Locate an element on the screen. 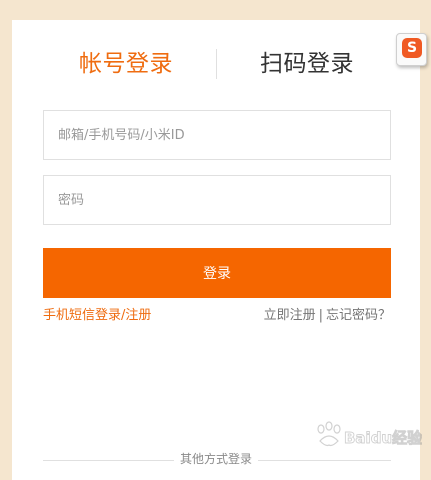 Image resolution: width=431 pixels, height=480 pixels. login-links-row: 手机短信登录/注册 立即注册 | 忘记密码？ is located at coordinates (217, 316).